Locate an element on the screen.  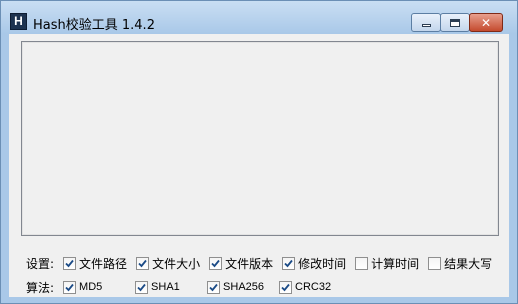
checkbox-md5: MD5 is located at coordinates (99, 287).